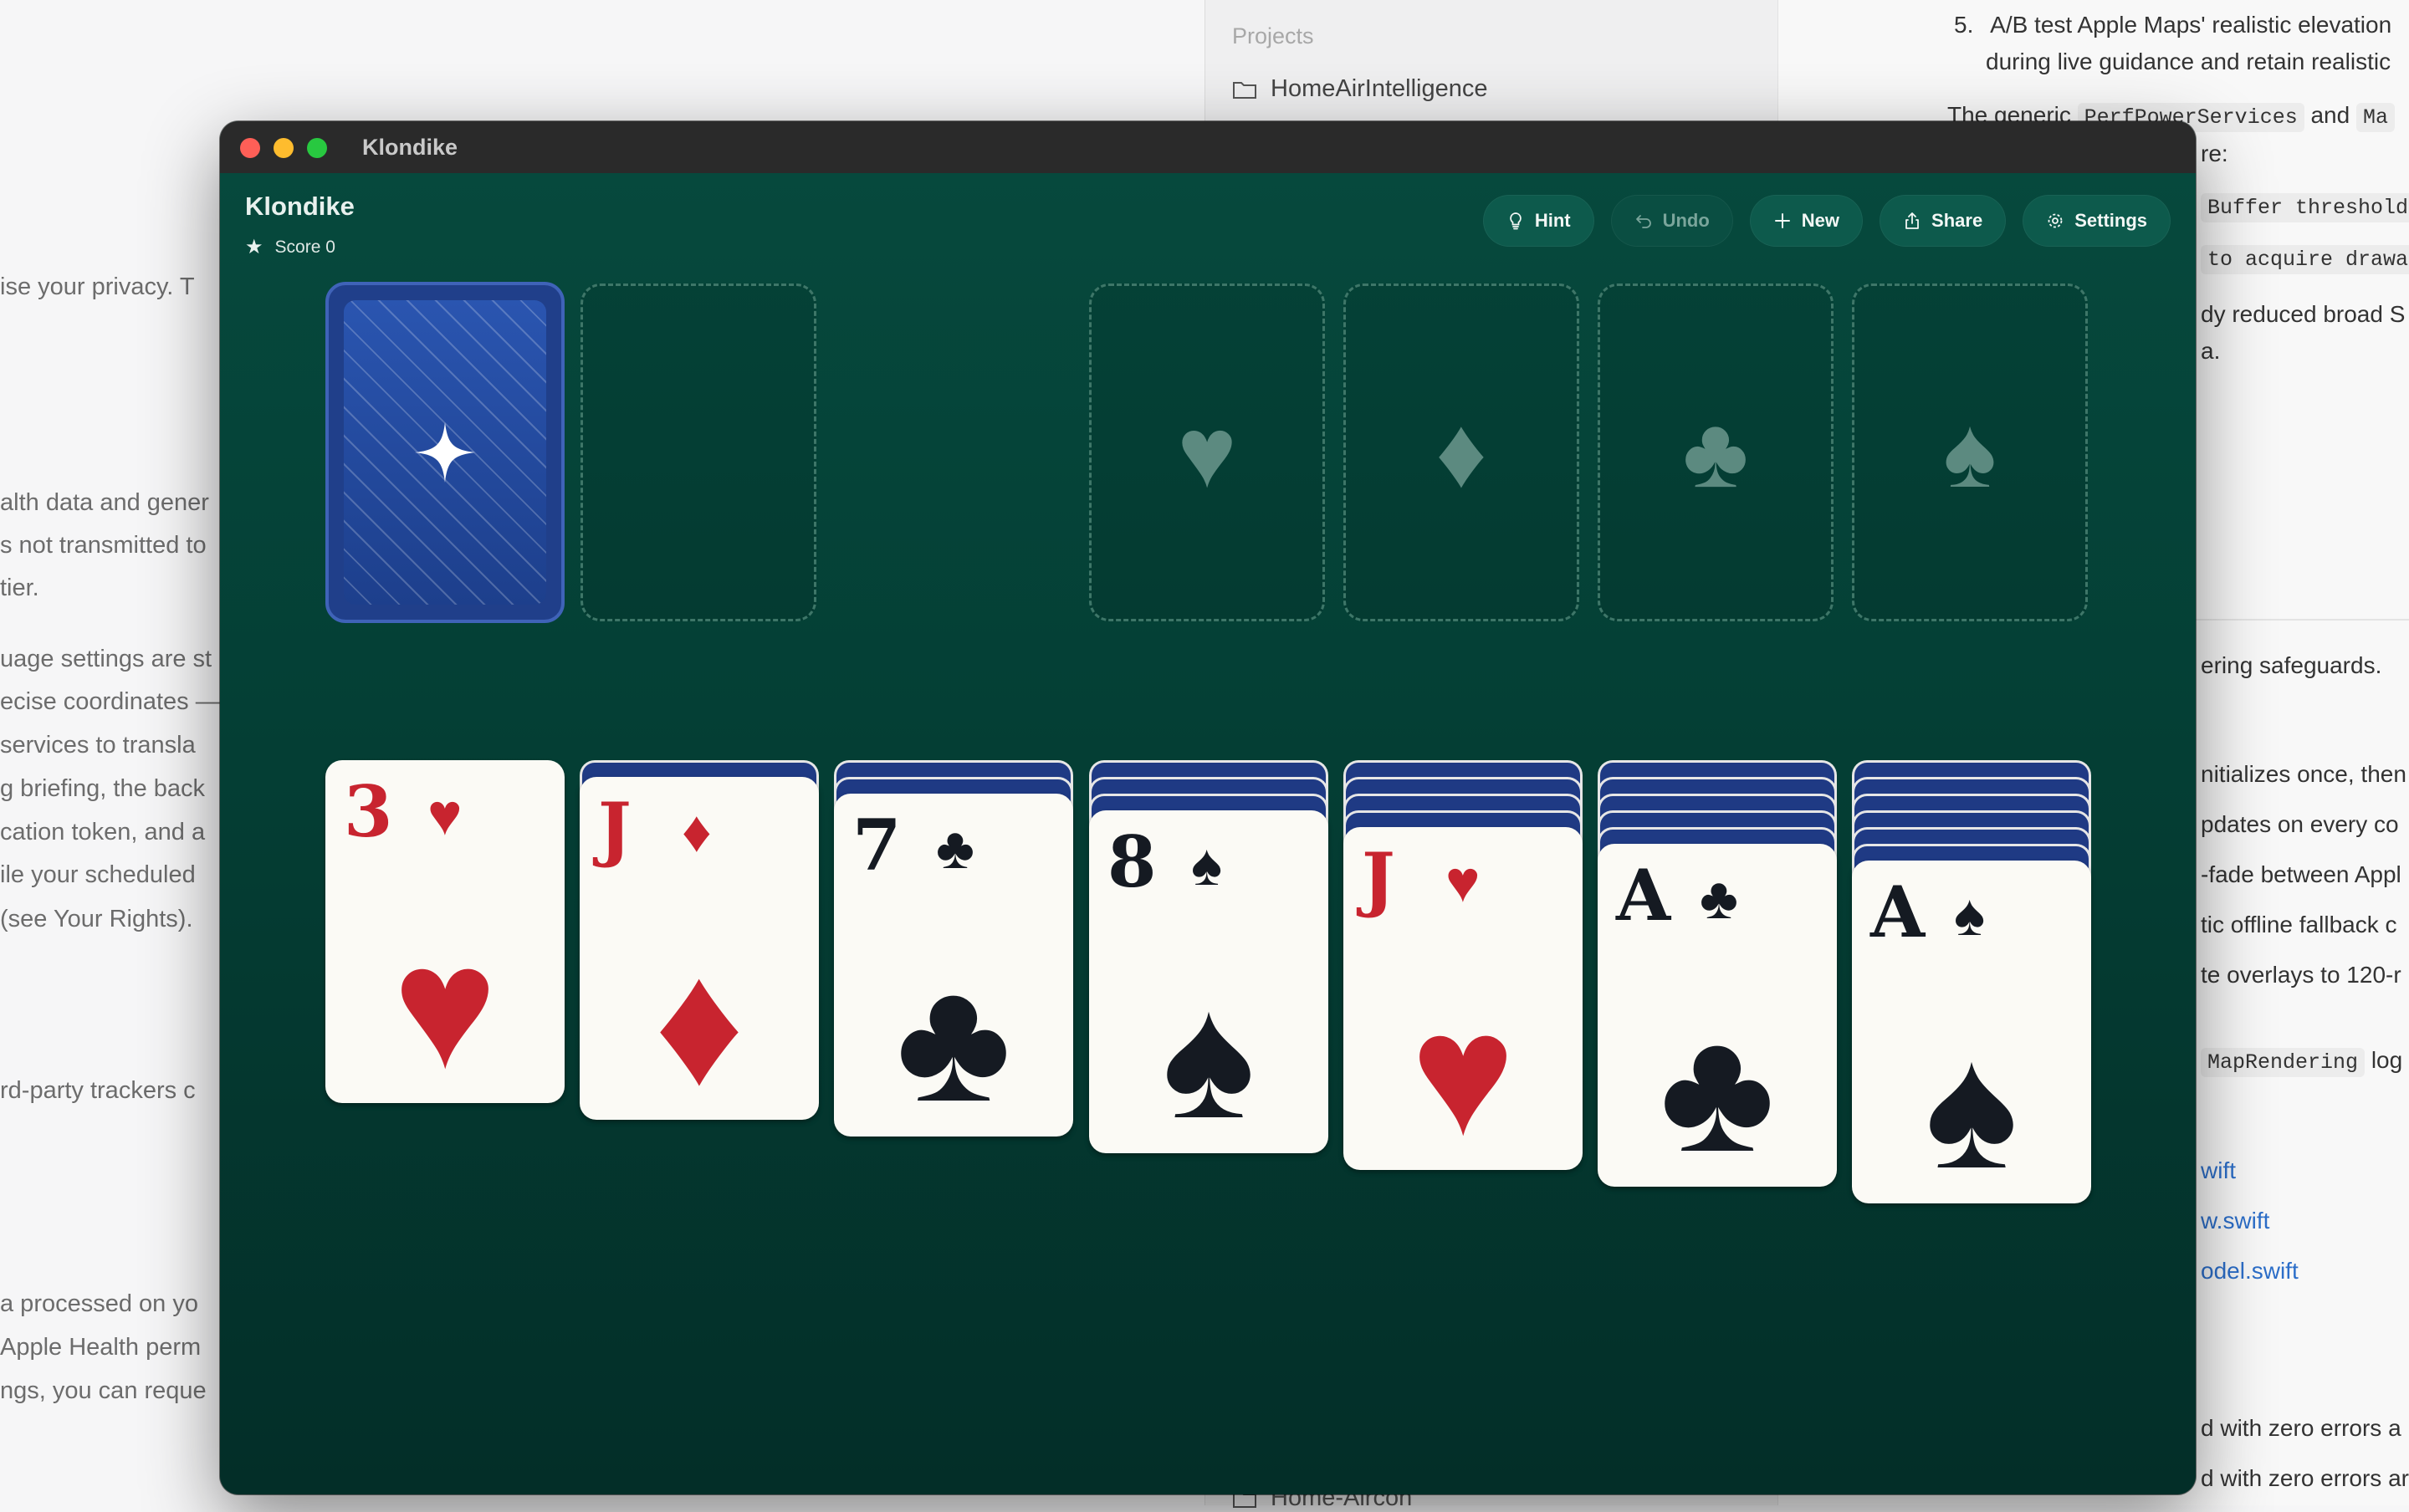 This screenshot has height=1512, width=2409. I want to click on card-back, so click(445, 452).